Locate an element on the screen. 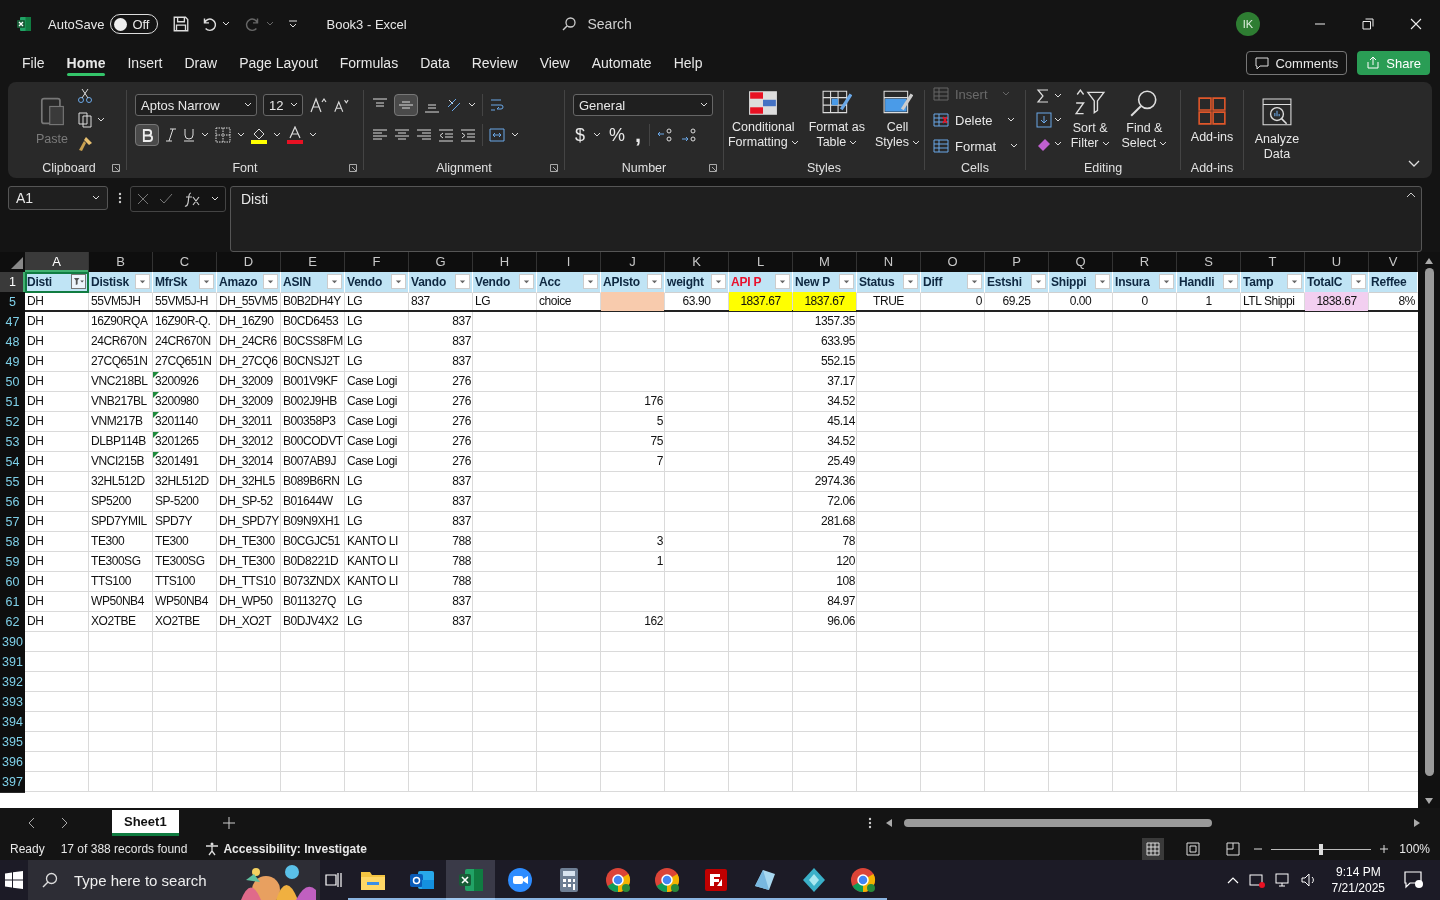  decrease-indent-icon is located at coordinates (446, 135).